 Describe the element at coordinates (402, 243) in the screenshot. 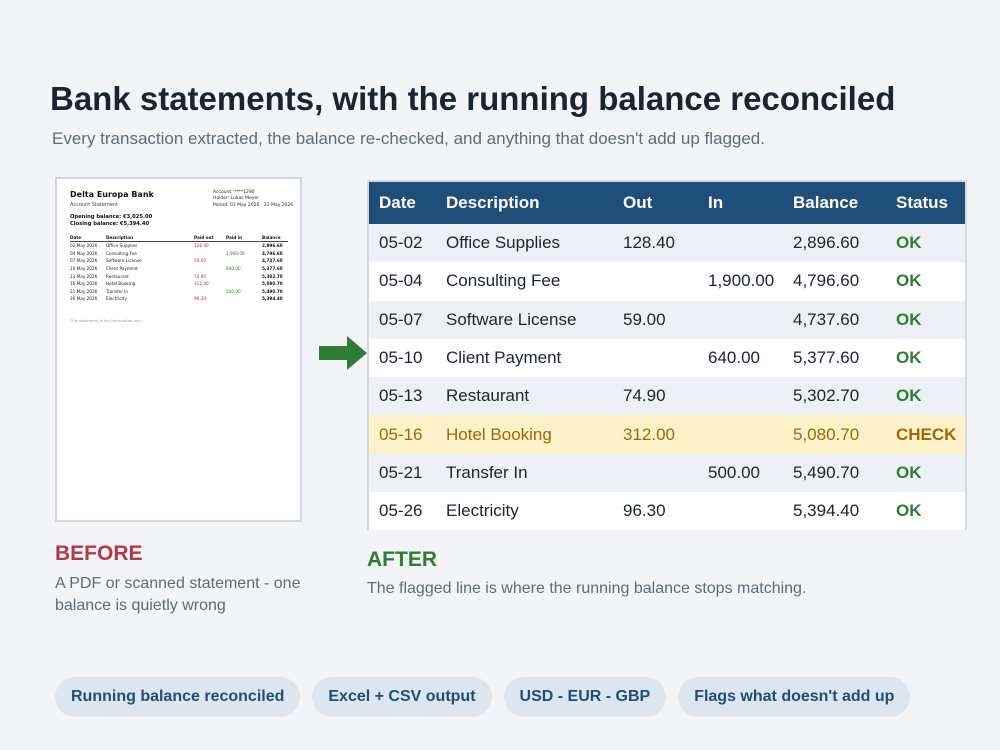

I see `cell-date: 05-02` at that location.